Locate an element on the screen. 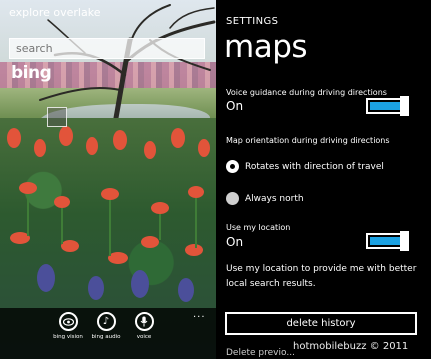 The image size is (431, 359). use-location-value: On is located at coordinates (235, 242).